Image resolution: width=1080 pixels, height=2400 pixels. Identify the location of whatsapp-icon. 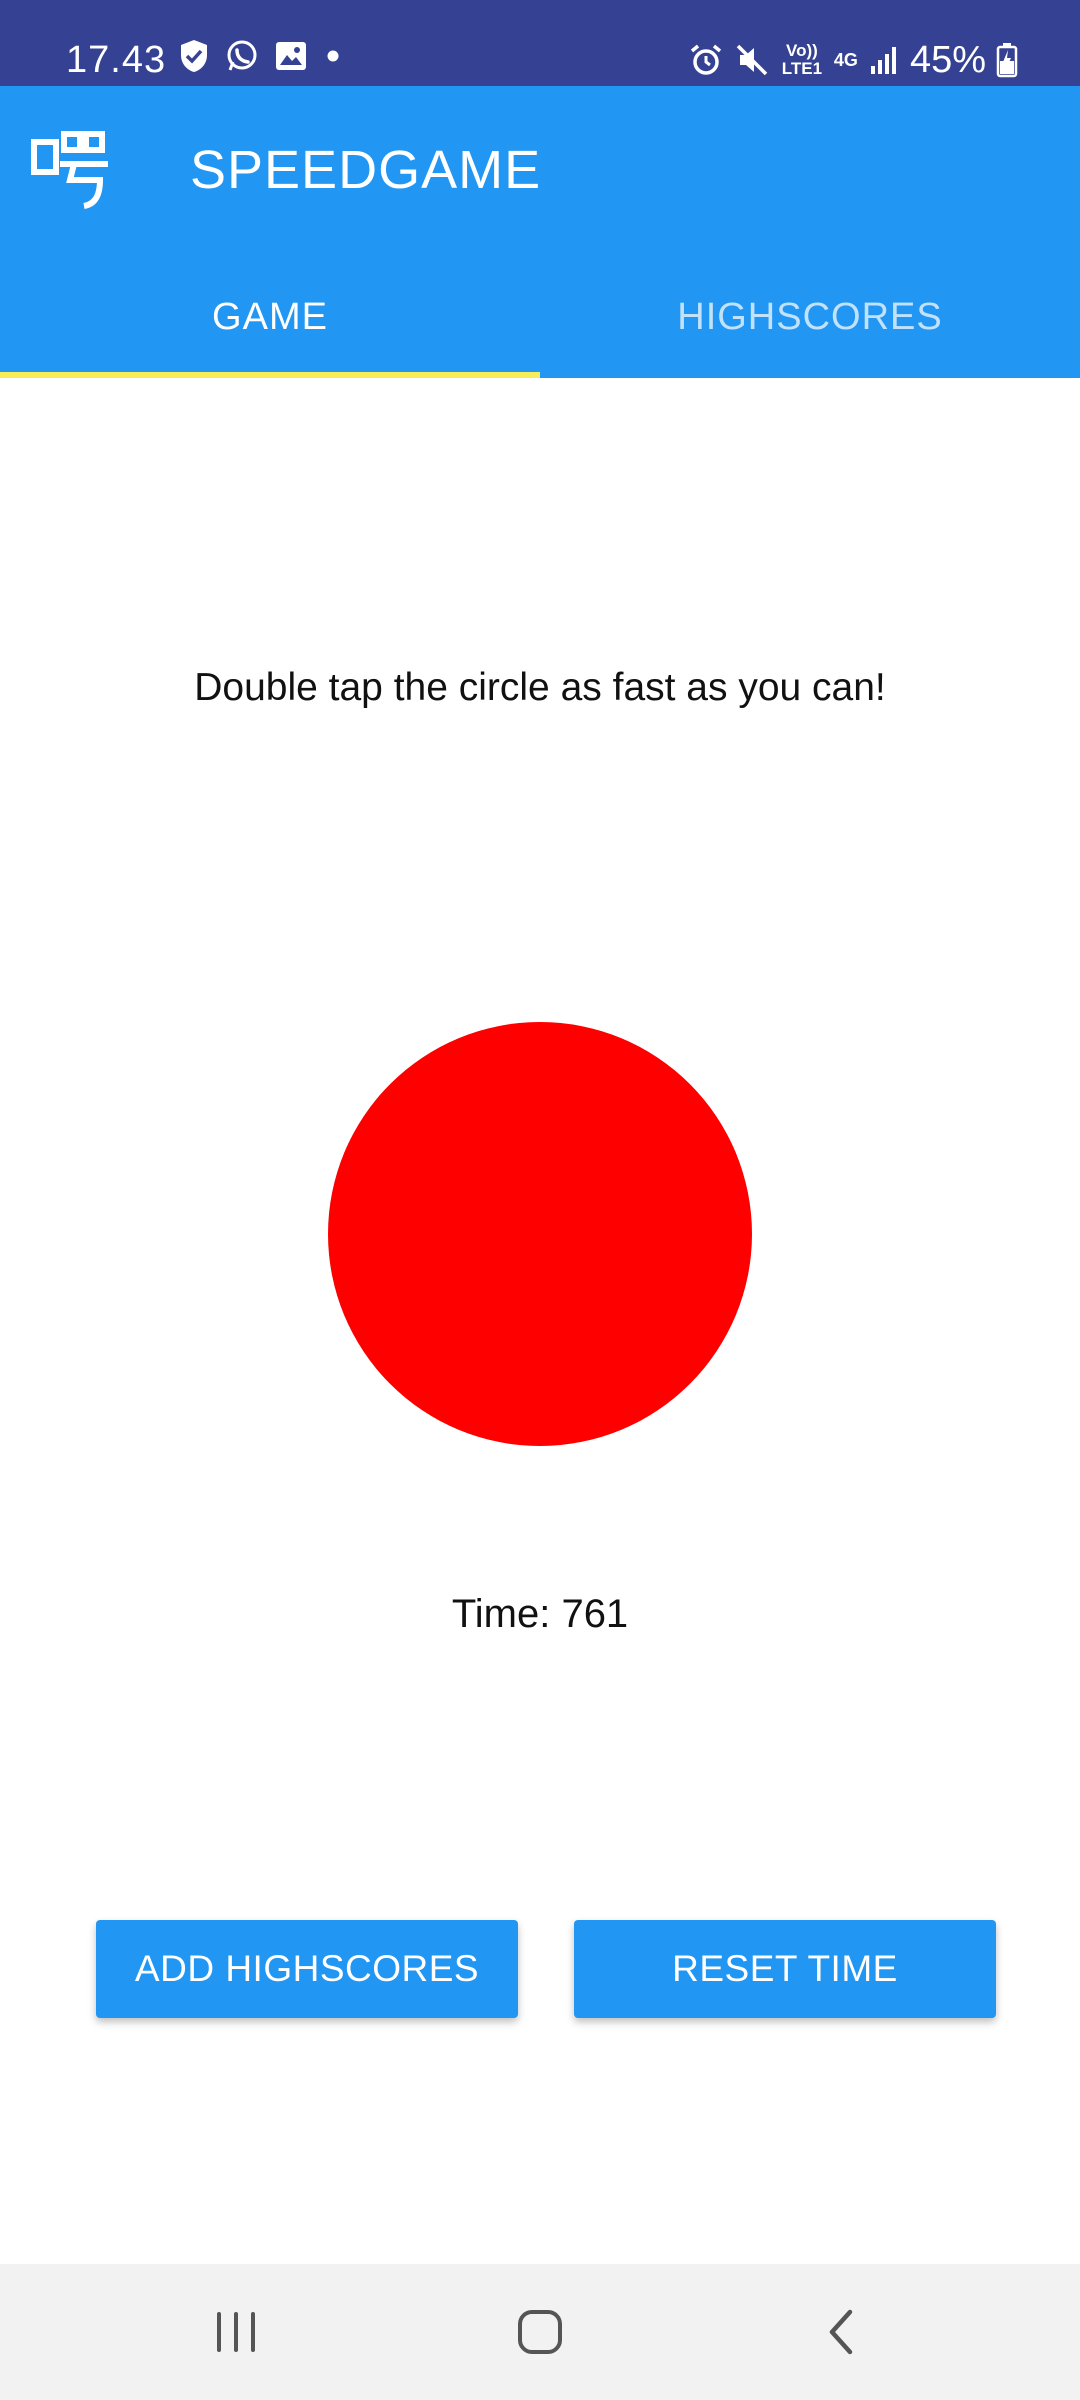
(242, 56).